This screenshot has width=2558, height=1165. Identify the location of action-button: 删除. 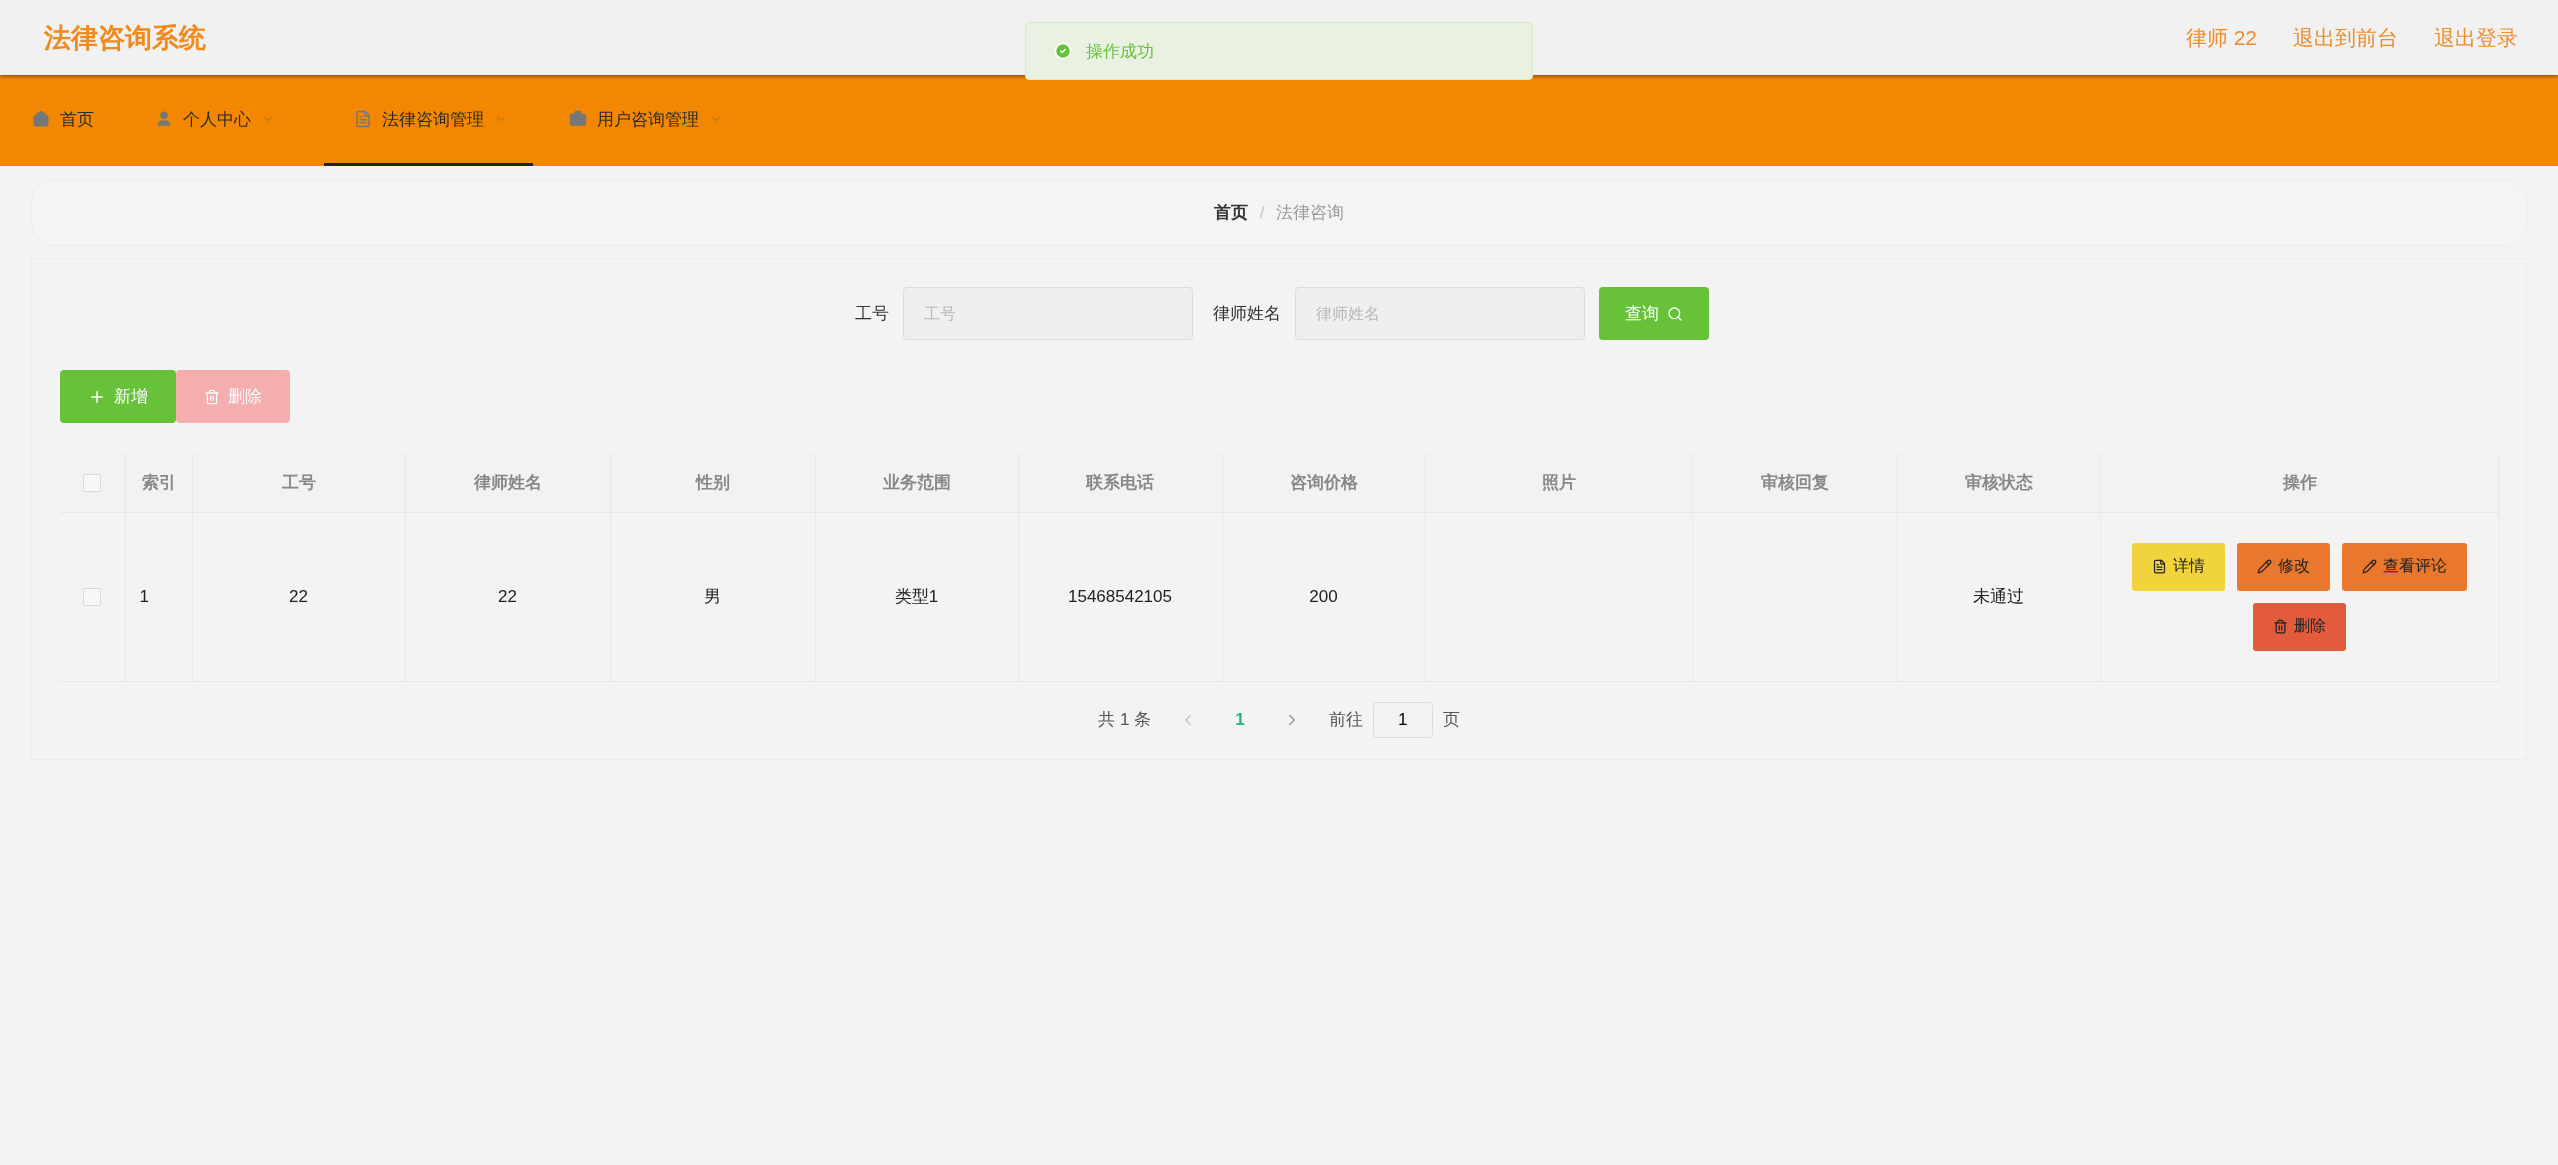
(2300, 626).